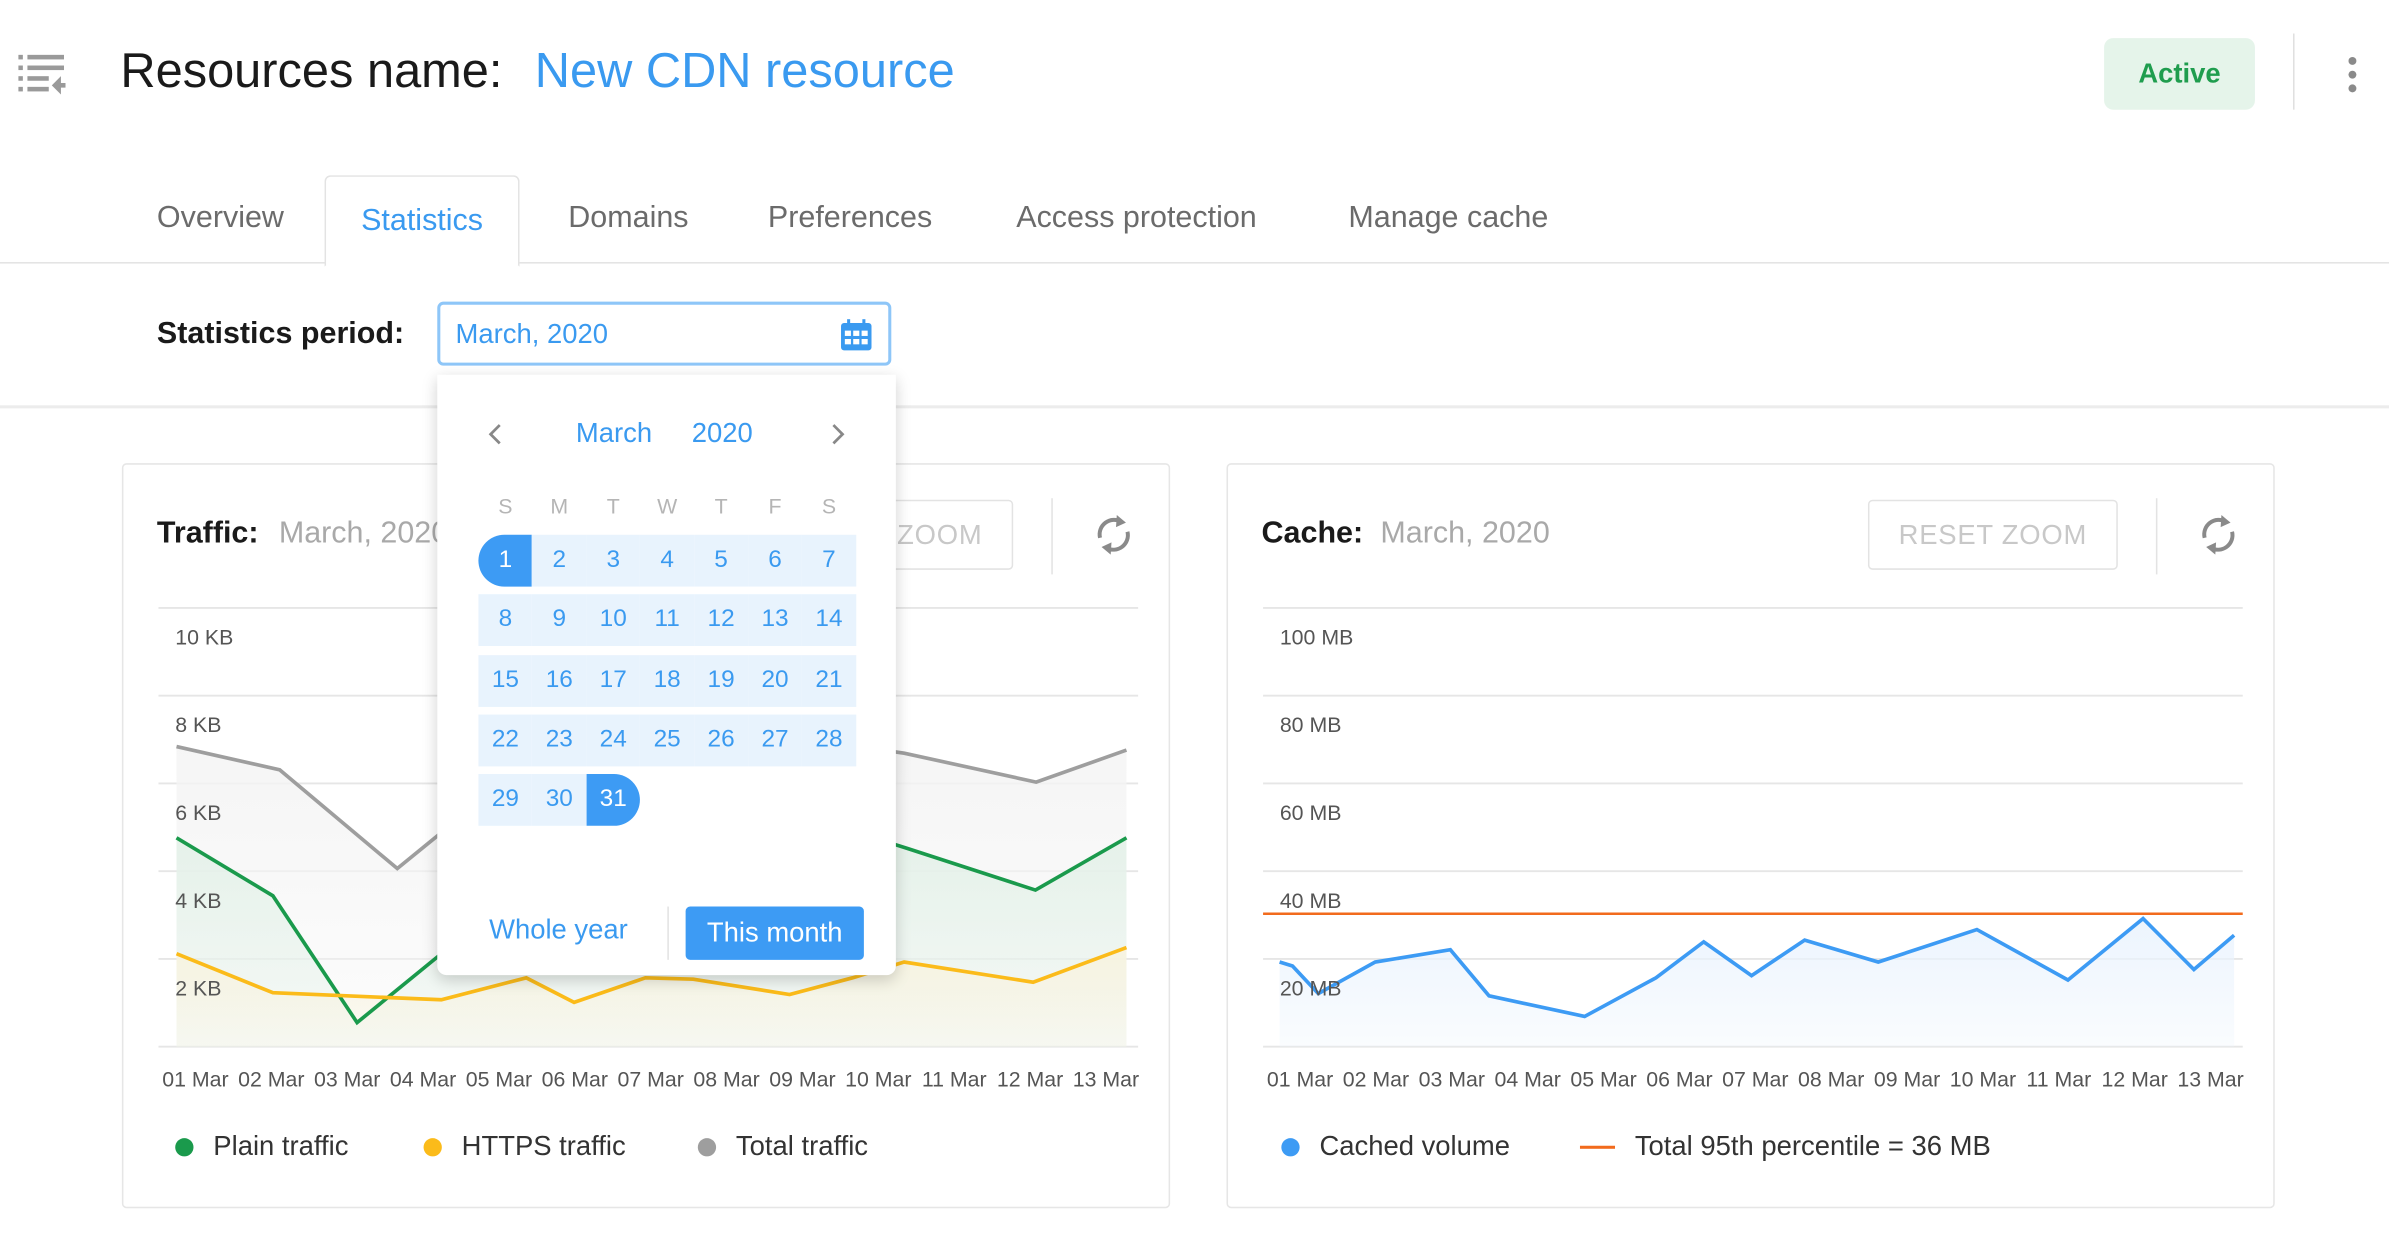 The width and height of the screenshot is (2389, 1242). I want to click on weekday-label: M, so click(559, 506).